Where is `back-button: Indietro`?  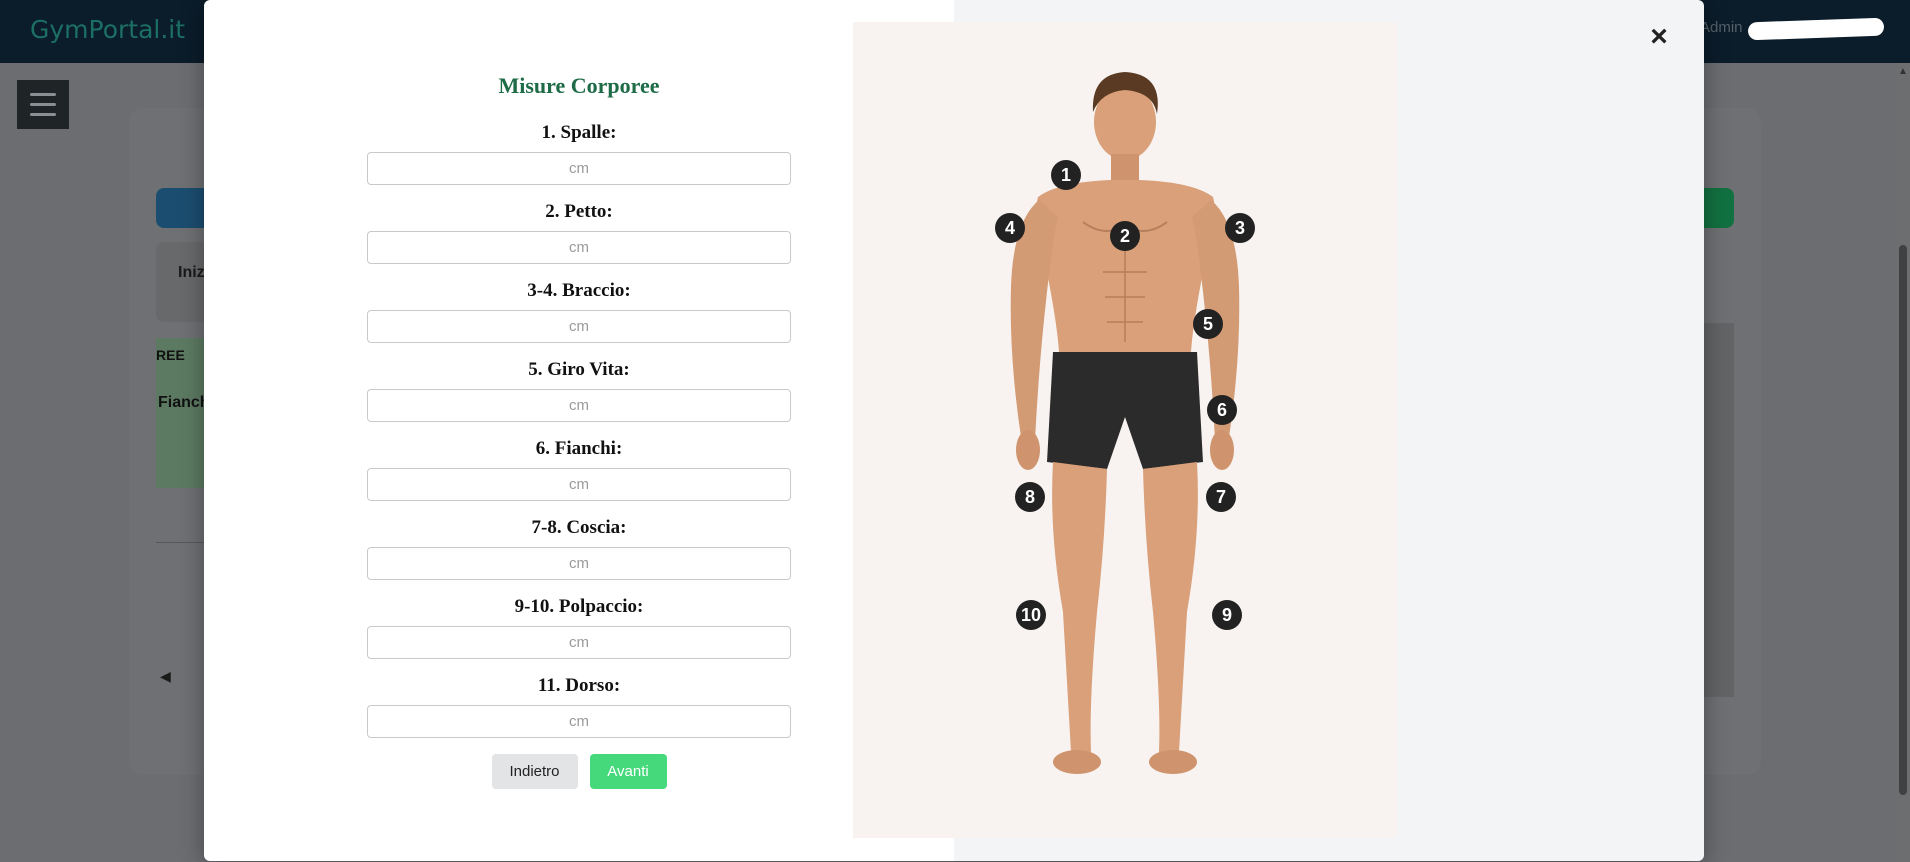
back-button: Indietro is located at coordinates (534, 771).